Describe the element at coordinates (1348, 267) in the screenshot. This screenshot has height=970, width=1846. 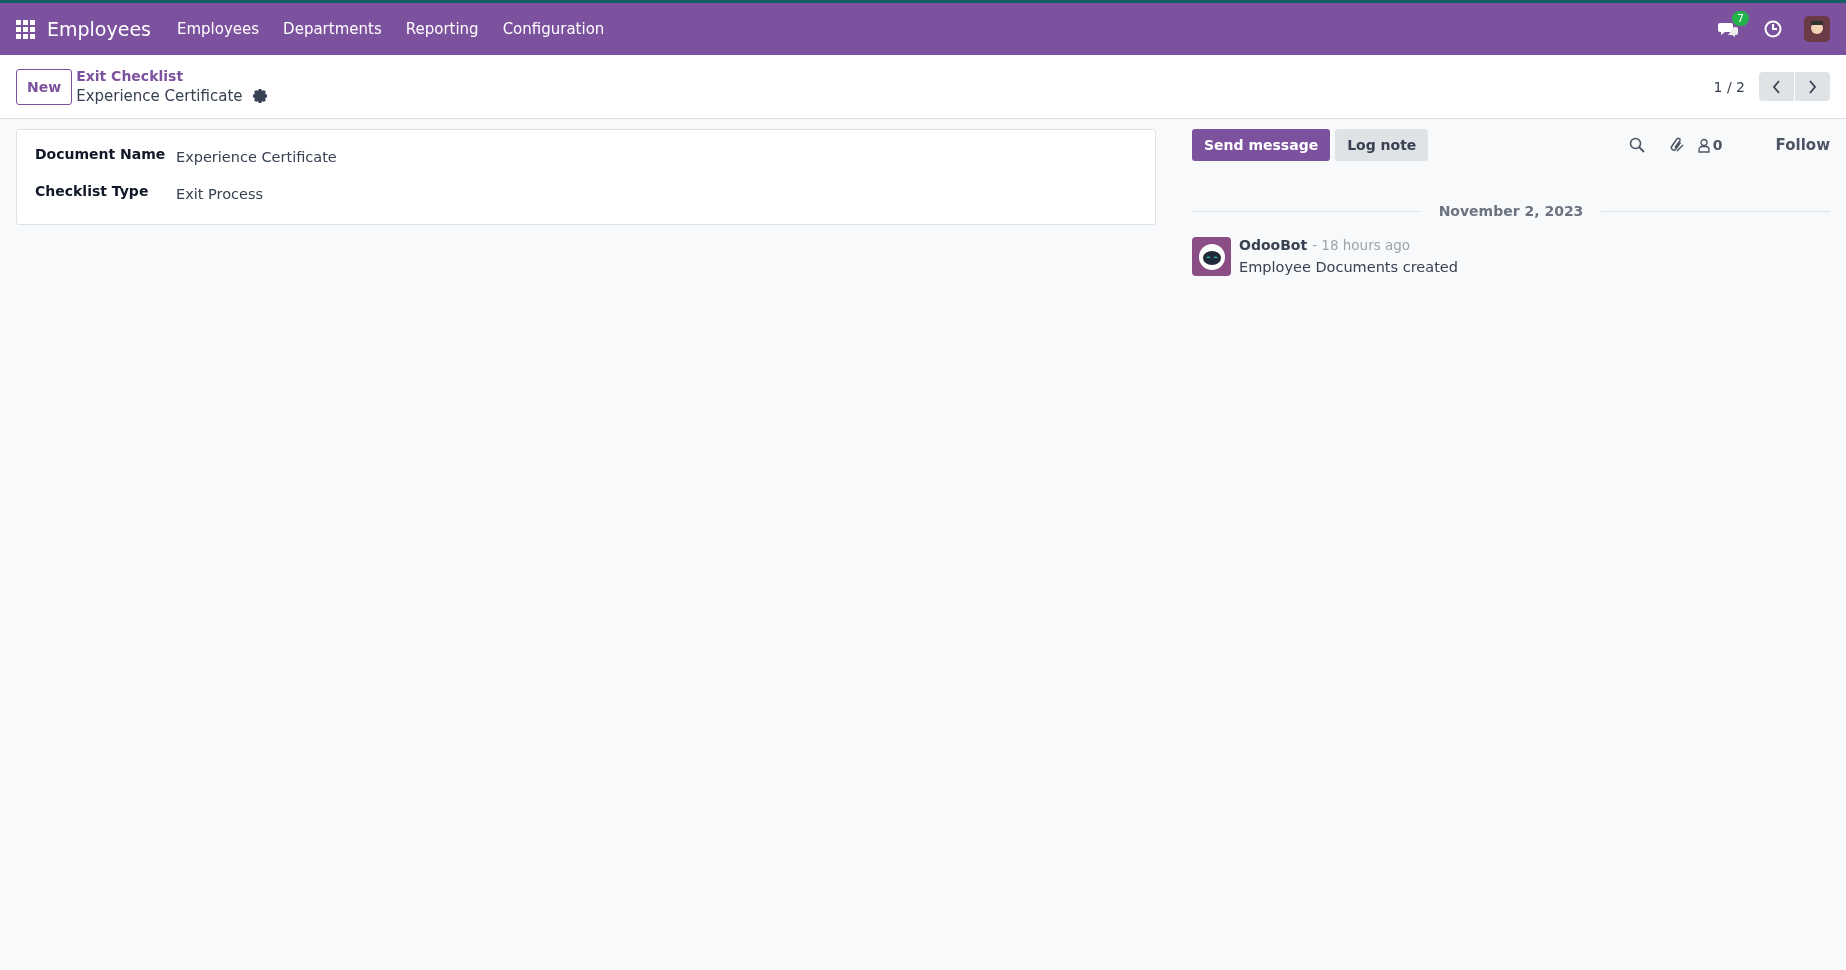
I see `message-body: Employee Documents created` at that location.